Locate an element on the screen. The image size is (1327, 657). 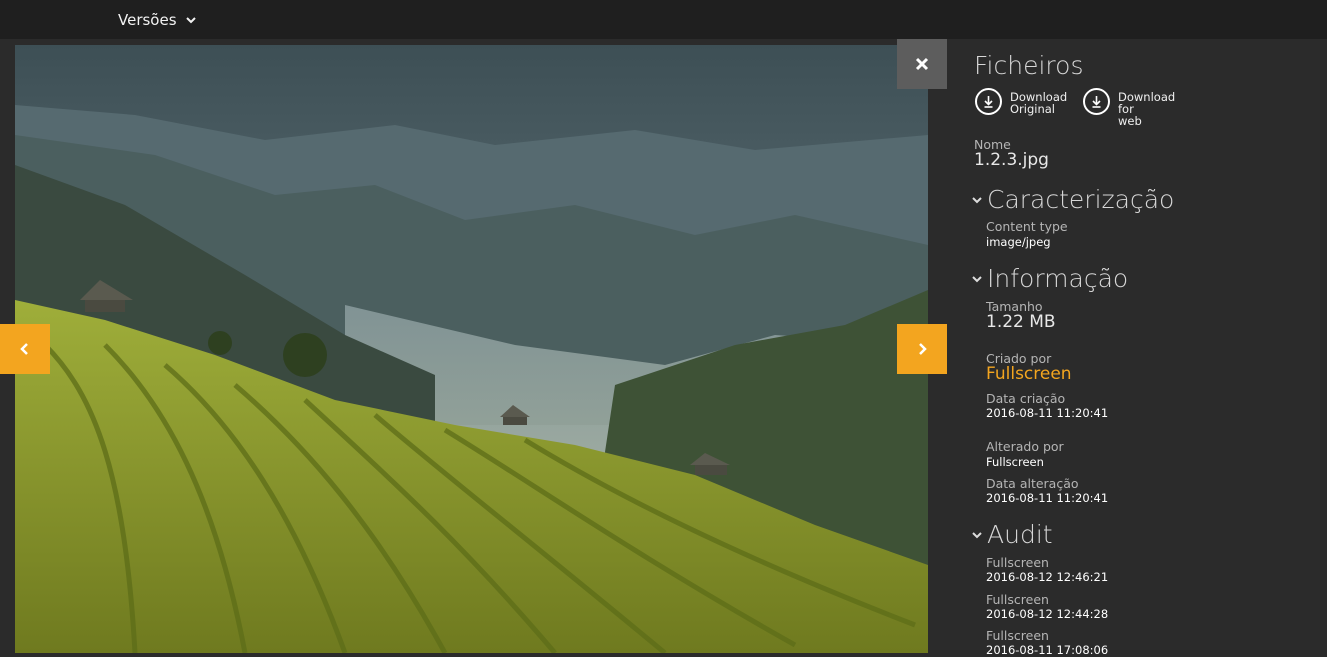
versions-dropdown: Versões is located at coordinates (157, 20).